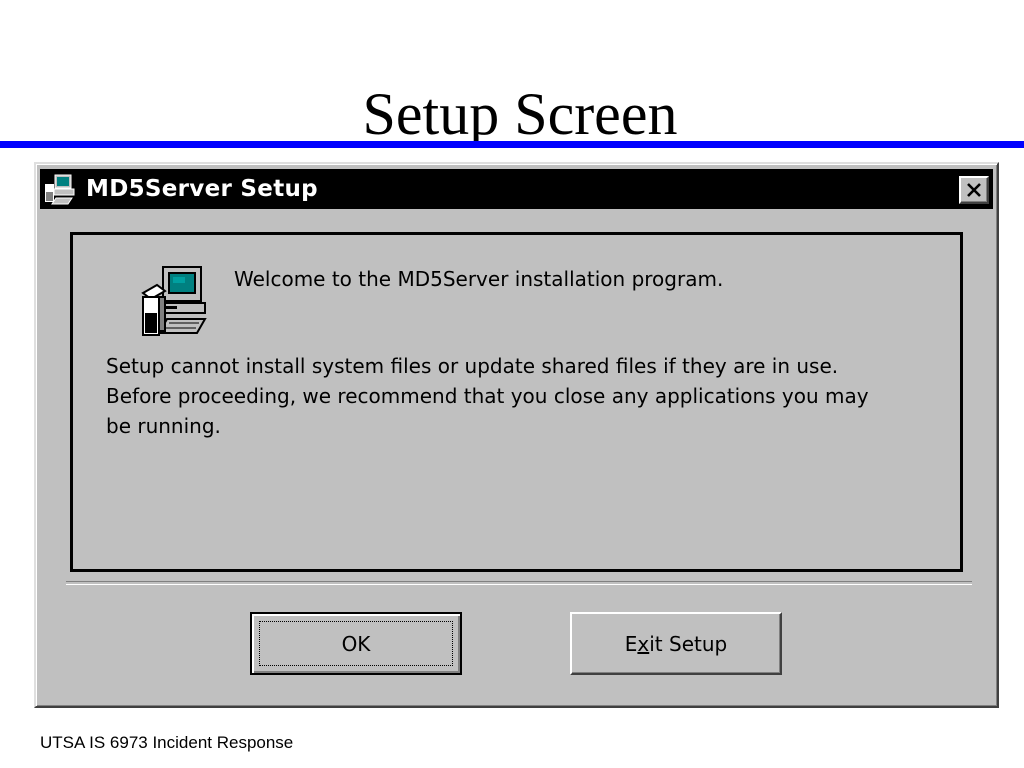 This screenshot has height=768, width=1024. Describe the element at coordinates (643, 643) in the screenshot. I see `mnemonic-key: x` at that location.